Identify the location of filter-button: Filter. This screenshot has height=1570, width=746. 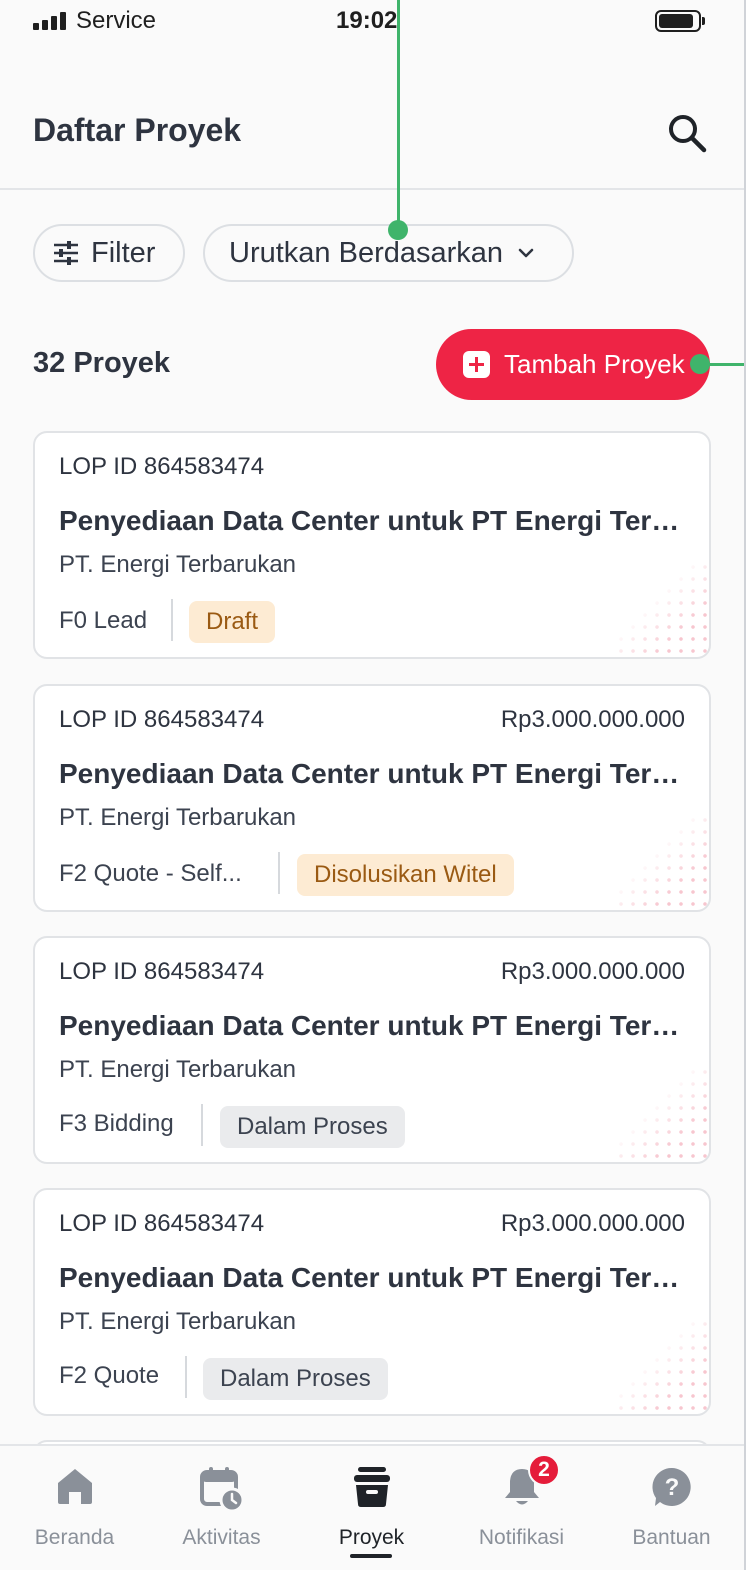
(109, 253).